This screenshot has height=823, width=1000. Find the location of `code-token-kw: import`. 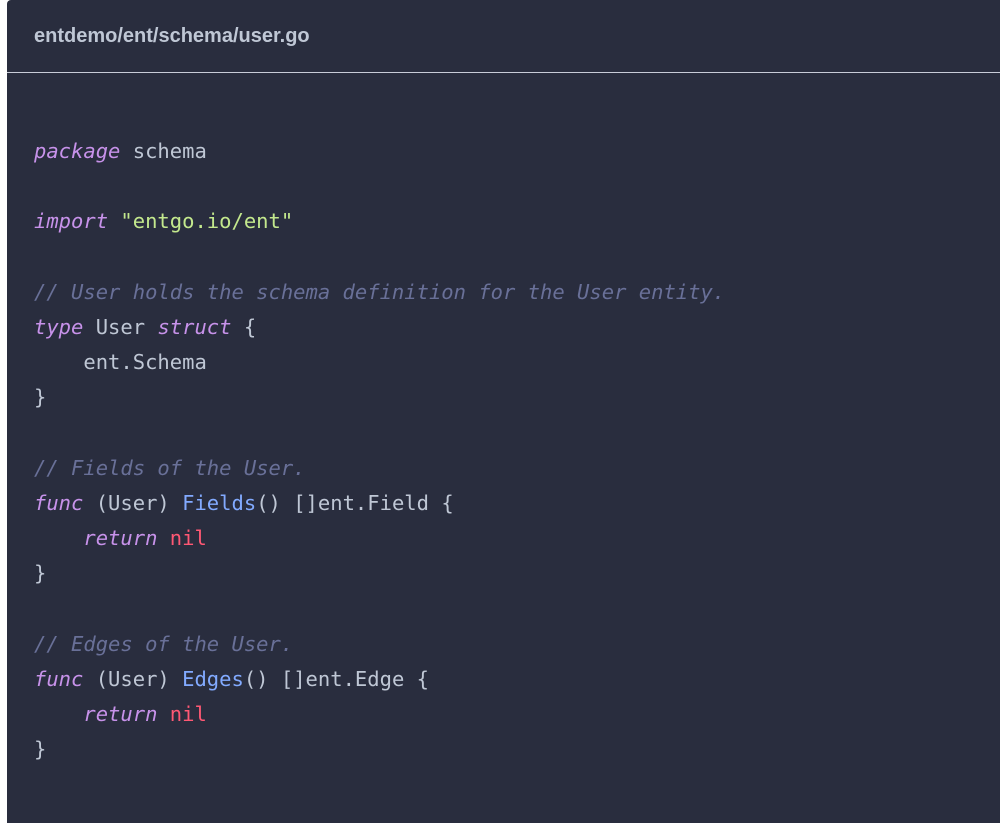

code-token-kw: import is located at coordinates (71, 221).